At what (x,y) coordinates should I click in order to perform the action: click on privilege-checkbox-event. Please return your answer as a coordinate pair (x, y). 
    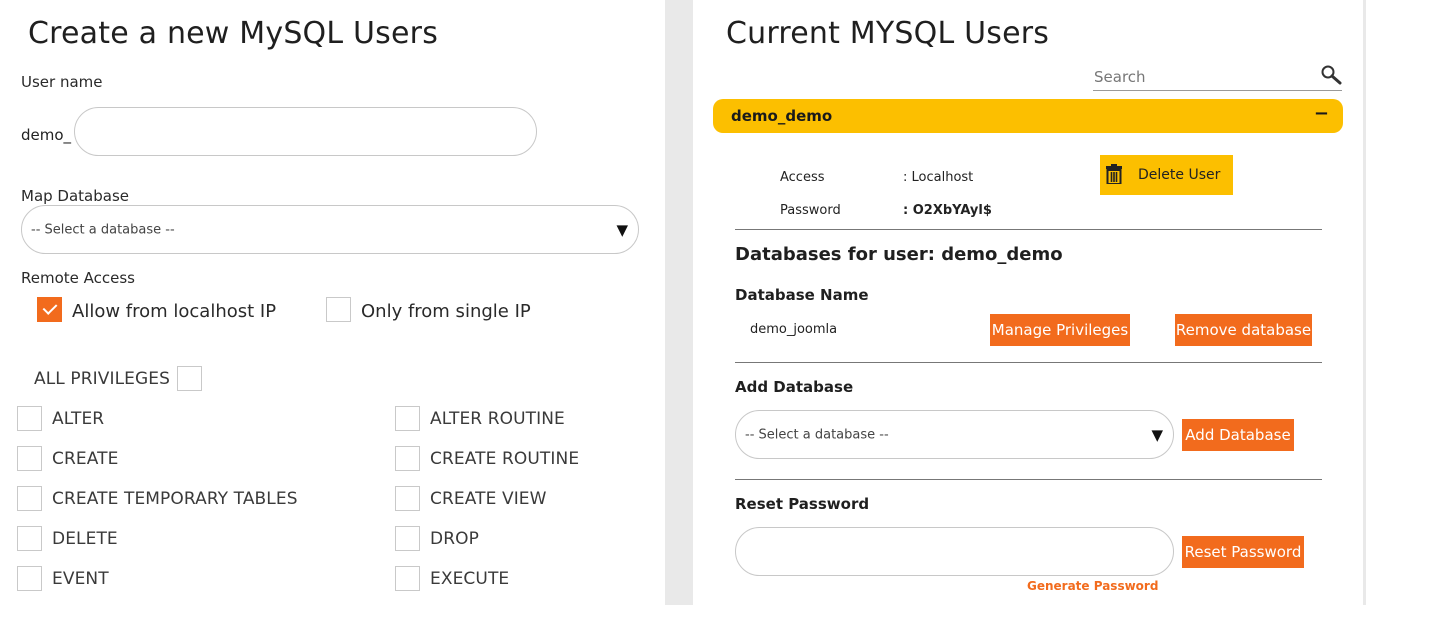
    Looking at the image, I should click on (29, 578).